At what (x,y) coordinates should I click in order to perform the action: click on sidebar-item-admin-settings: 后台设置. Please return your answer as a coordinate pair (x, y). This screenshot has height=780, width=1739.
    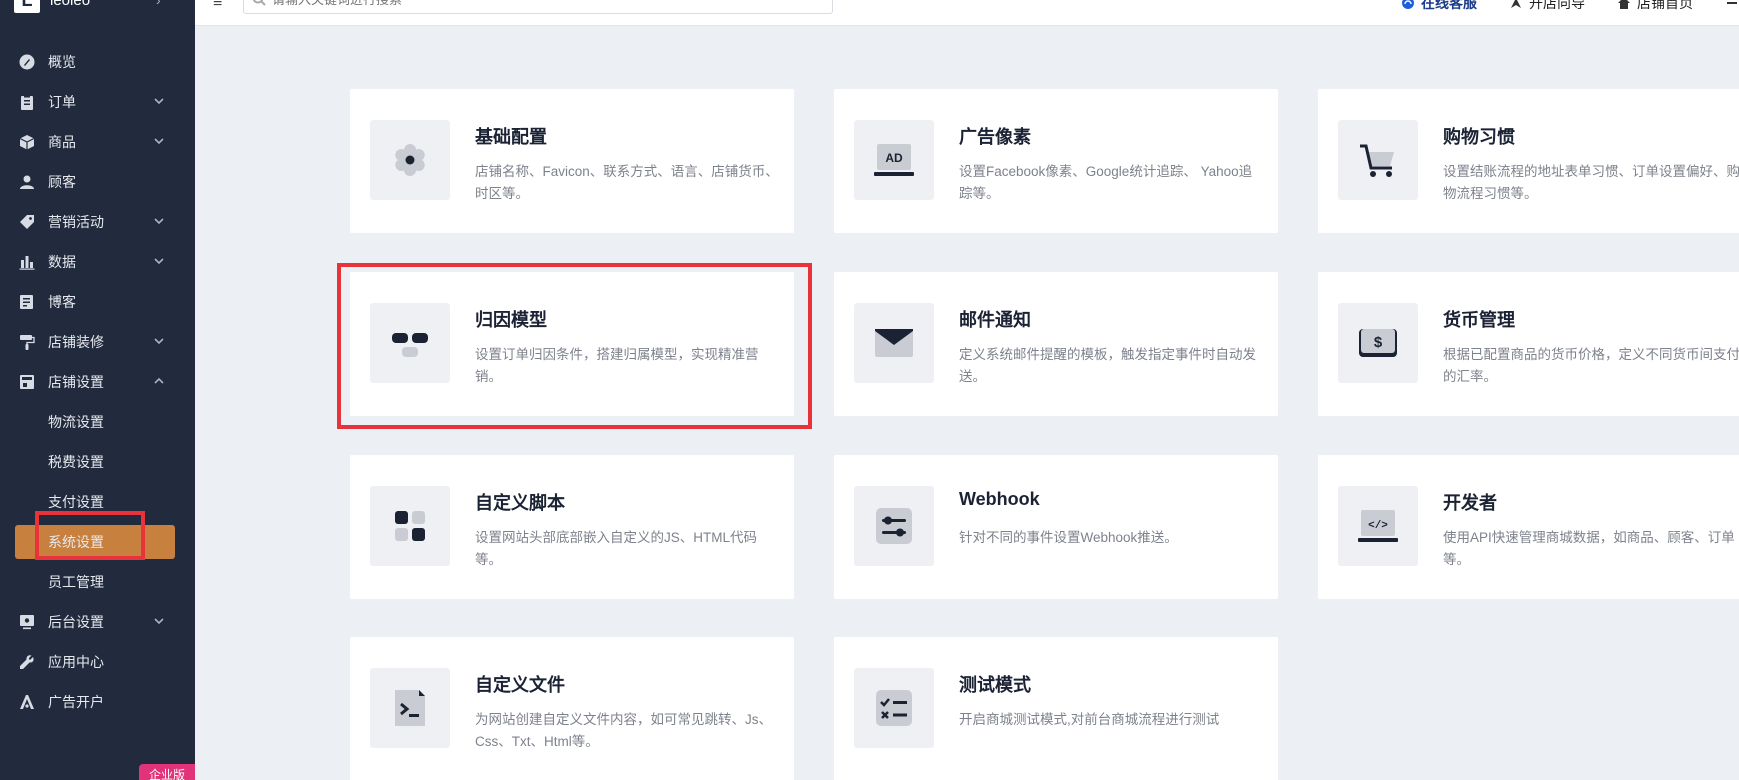
    Looking at the image, I should click on (97, 622).